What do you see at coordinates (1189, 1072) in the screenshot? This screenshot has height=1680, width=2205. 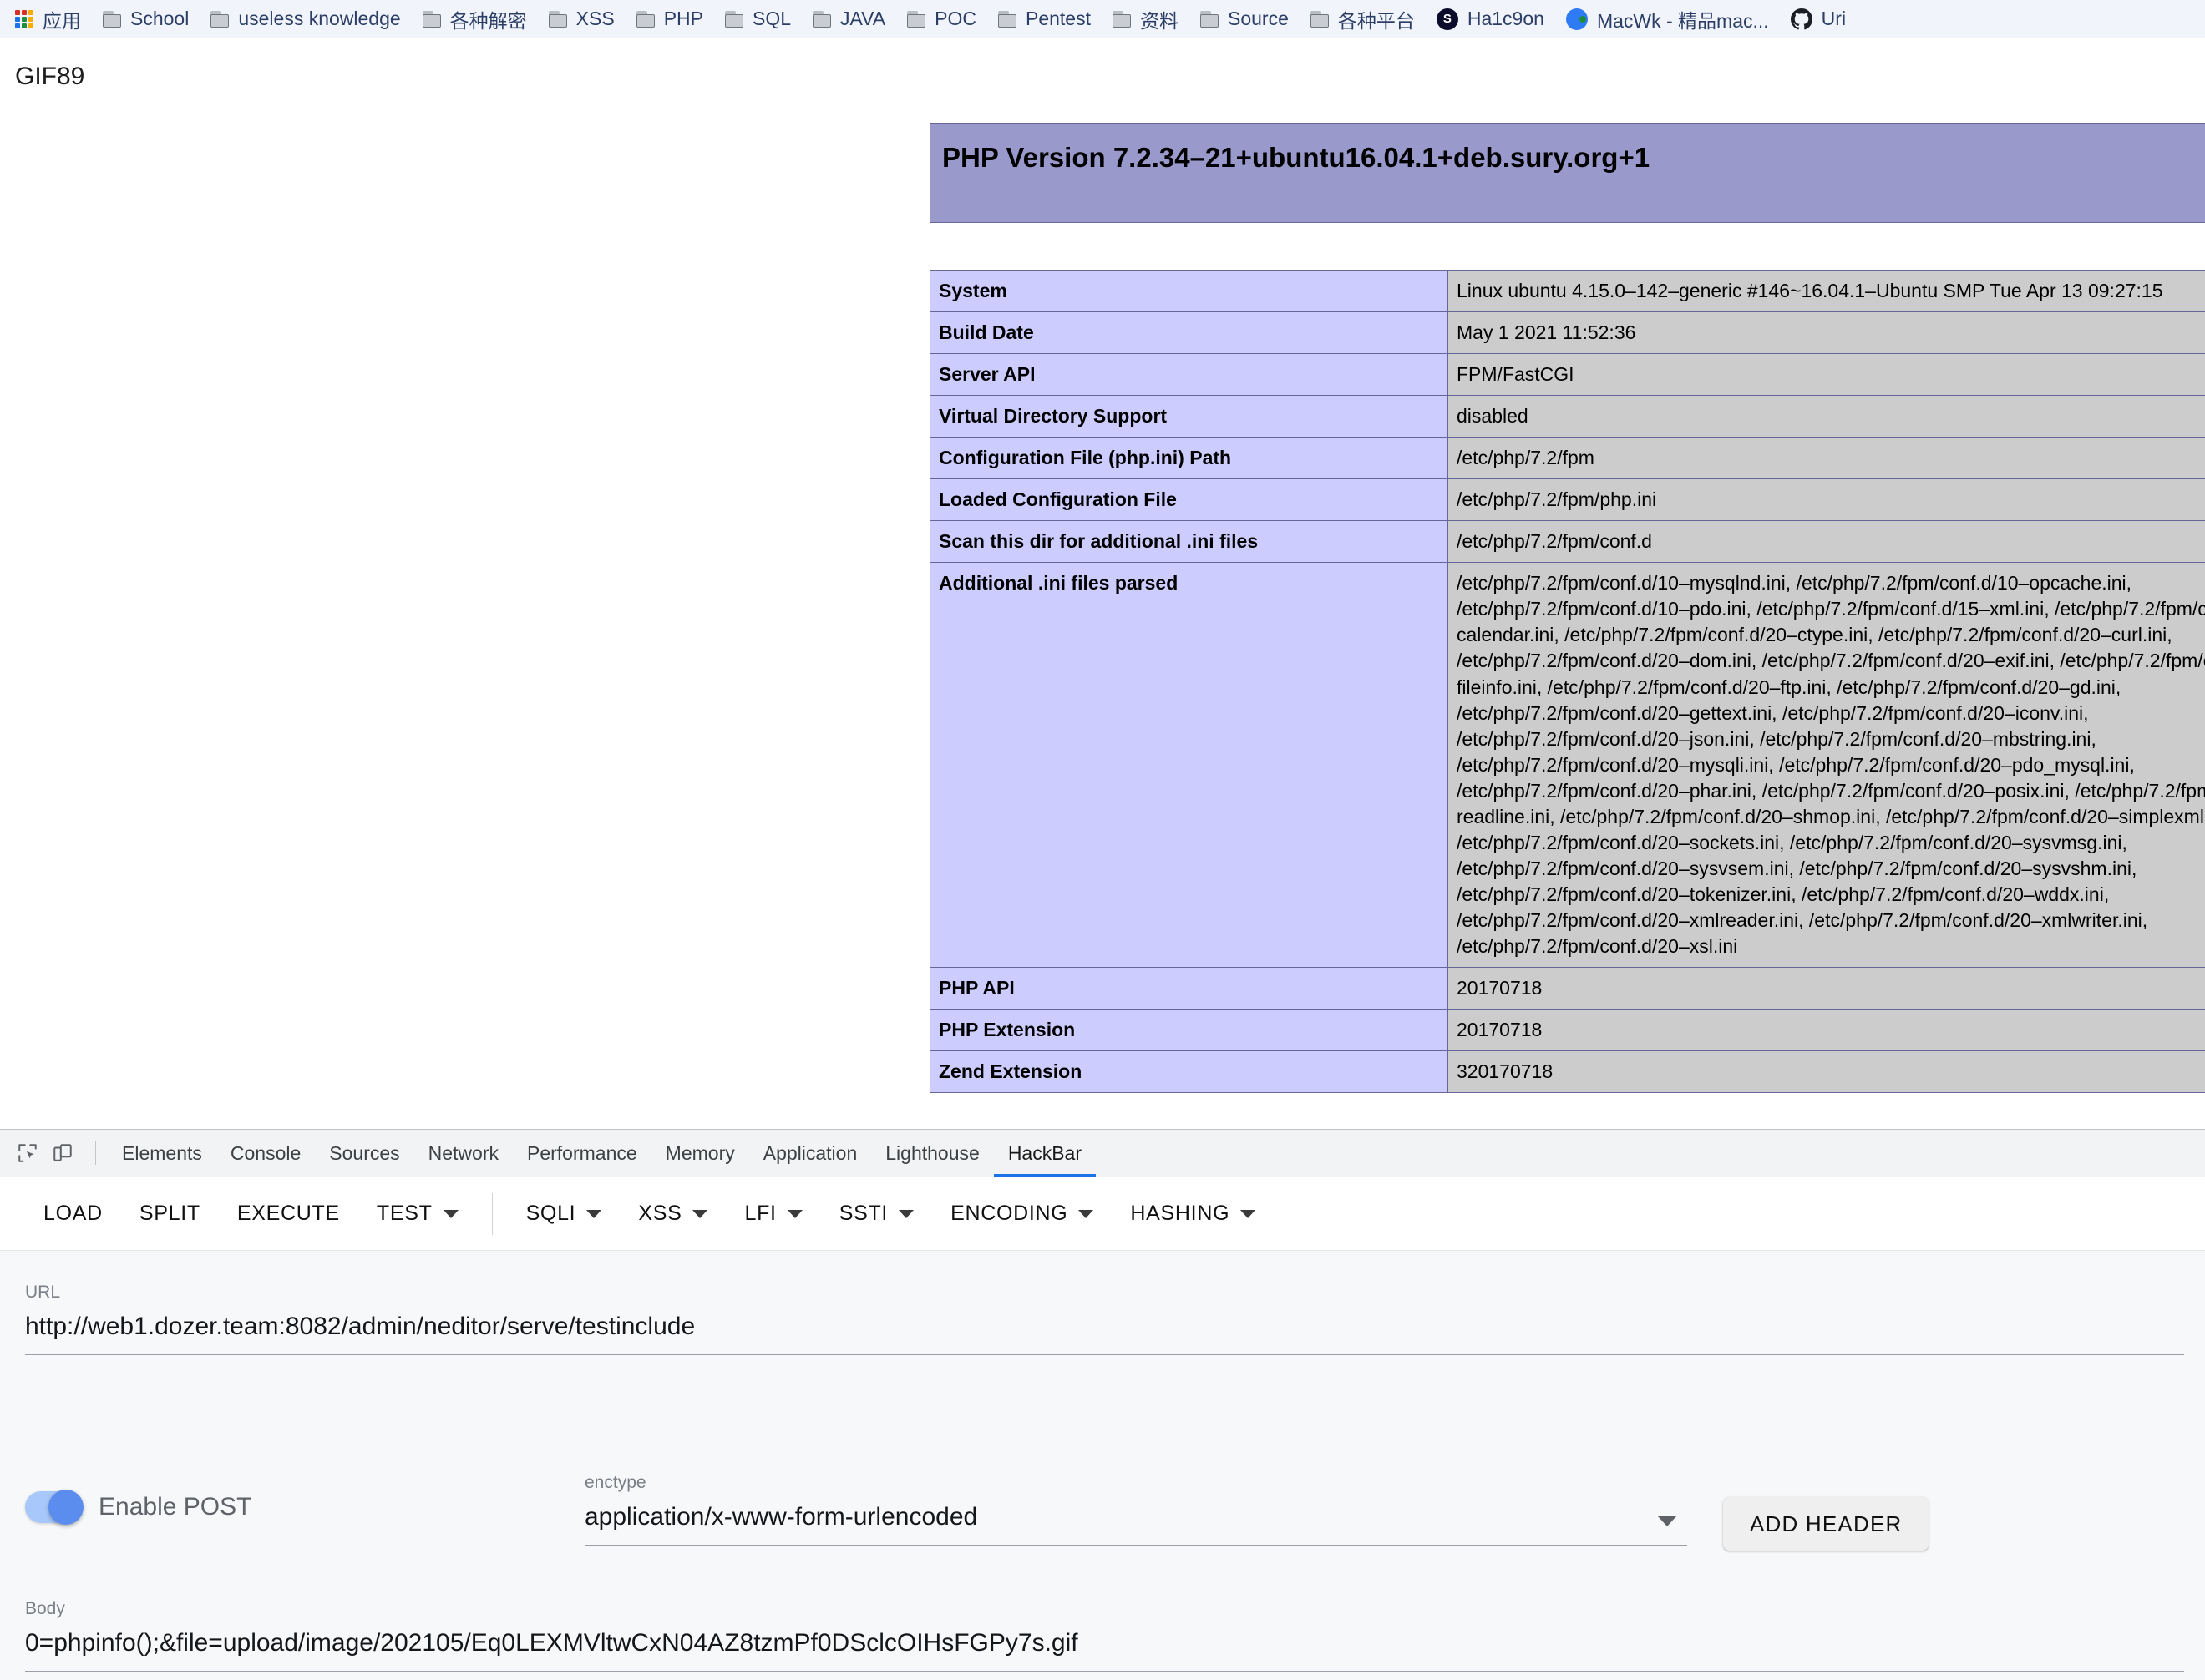 I see `phpinfo-key: Zend Extension` at bounding box center [1189, 1072].